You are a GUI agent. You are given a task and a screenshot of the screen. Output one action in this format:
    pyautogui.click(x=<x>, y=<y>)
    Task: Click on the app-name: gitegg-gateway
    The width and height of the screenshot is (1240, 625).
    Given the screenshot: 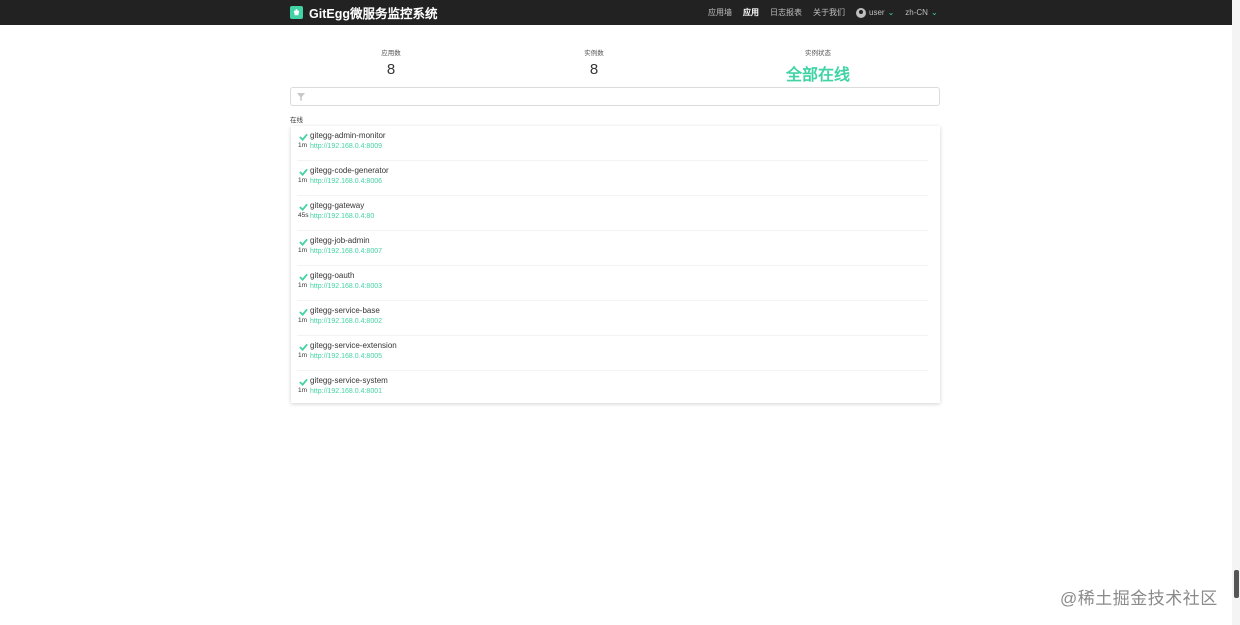 What is the action you would take?
    pyautogui.click(x=337, y=205)
    